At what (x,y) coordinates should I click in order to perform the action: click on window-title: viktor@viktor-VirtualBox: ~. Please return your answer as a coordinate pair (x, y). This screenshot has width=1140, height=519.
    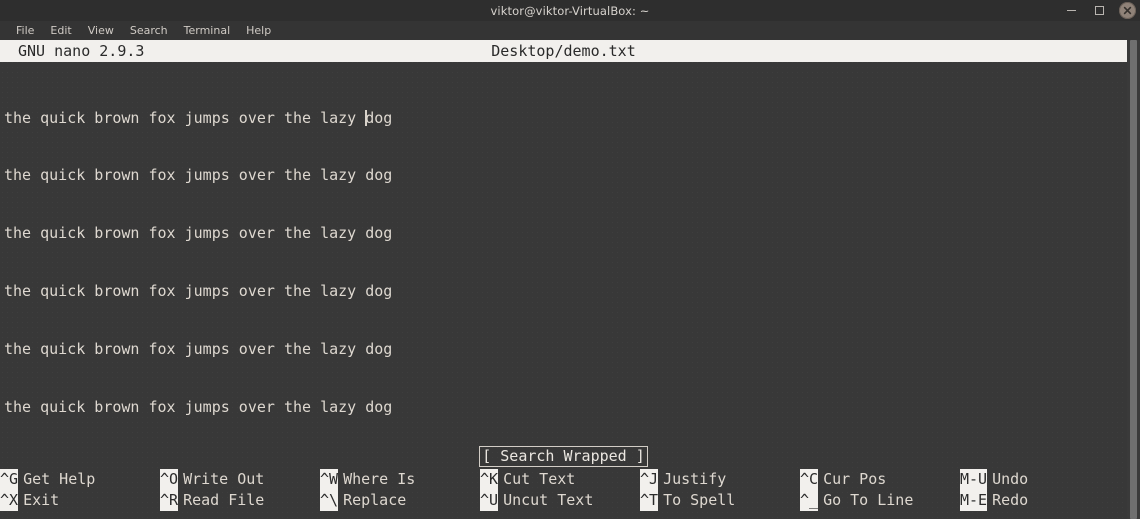
    Looking at the image, I should click on (570, 10).